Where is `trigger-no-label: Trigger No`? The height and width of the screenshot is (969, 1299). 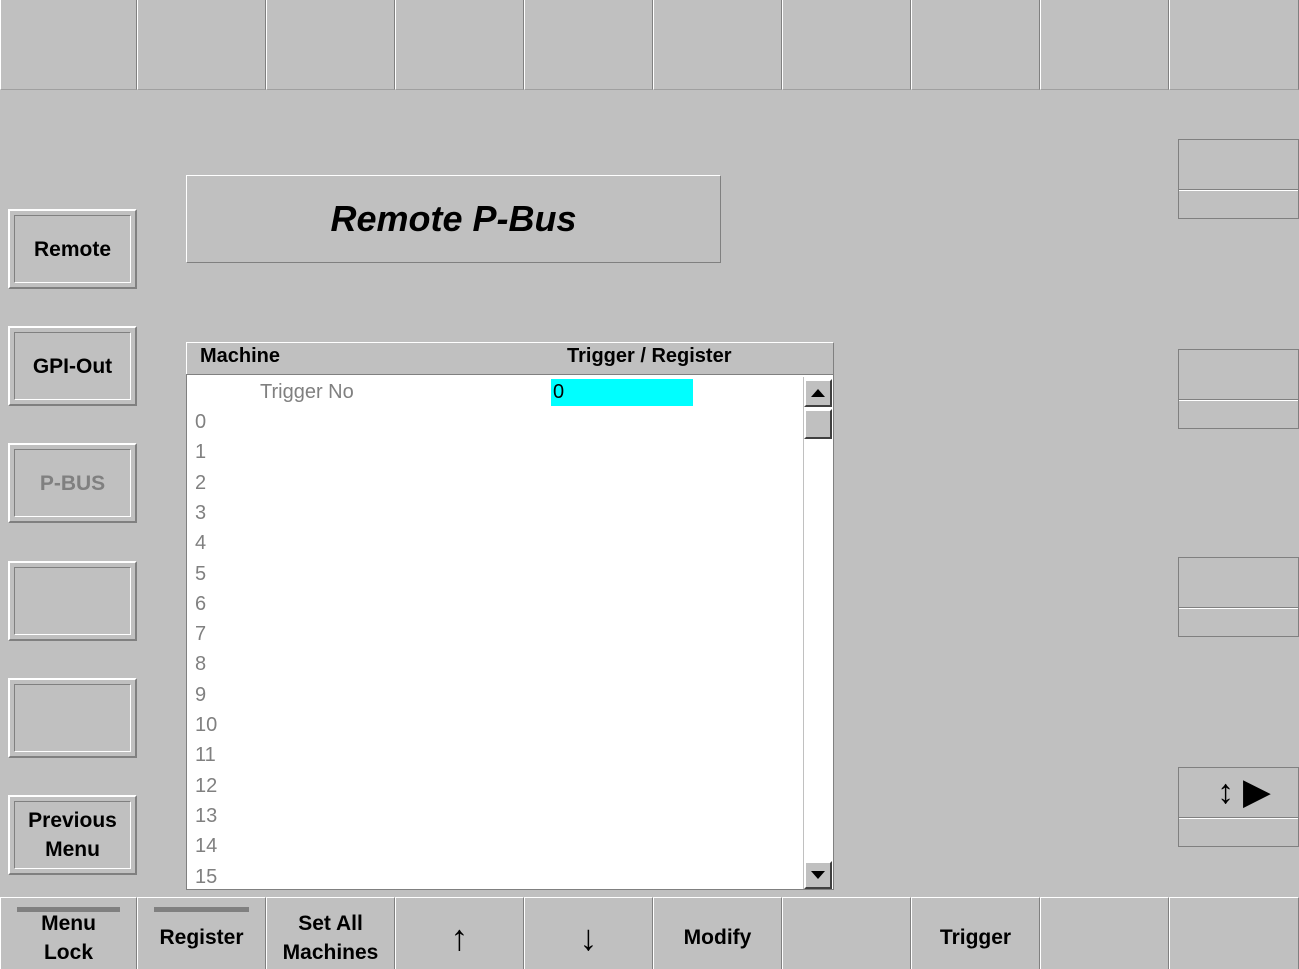 trigger-no-label: Trigger No is located at coordinates (307, 392).